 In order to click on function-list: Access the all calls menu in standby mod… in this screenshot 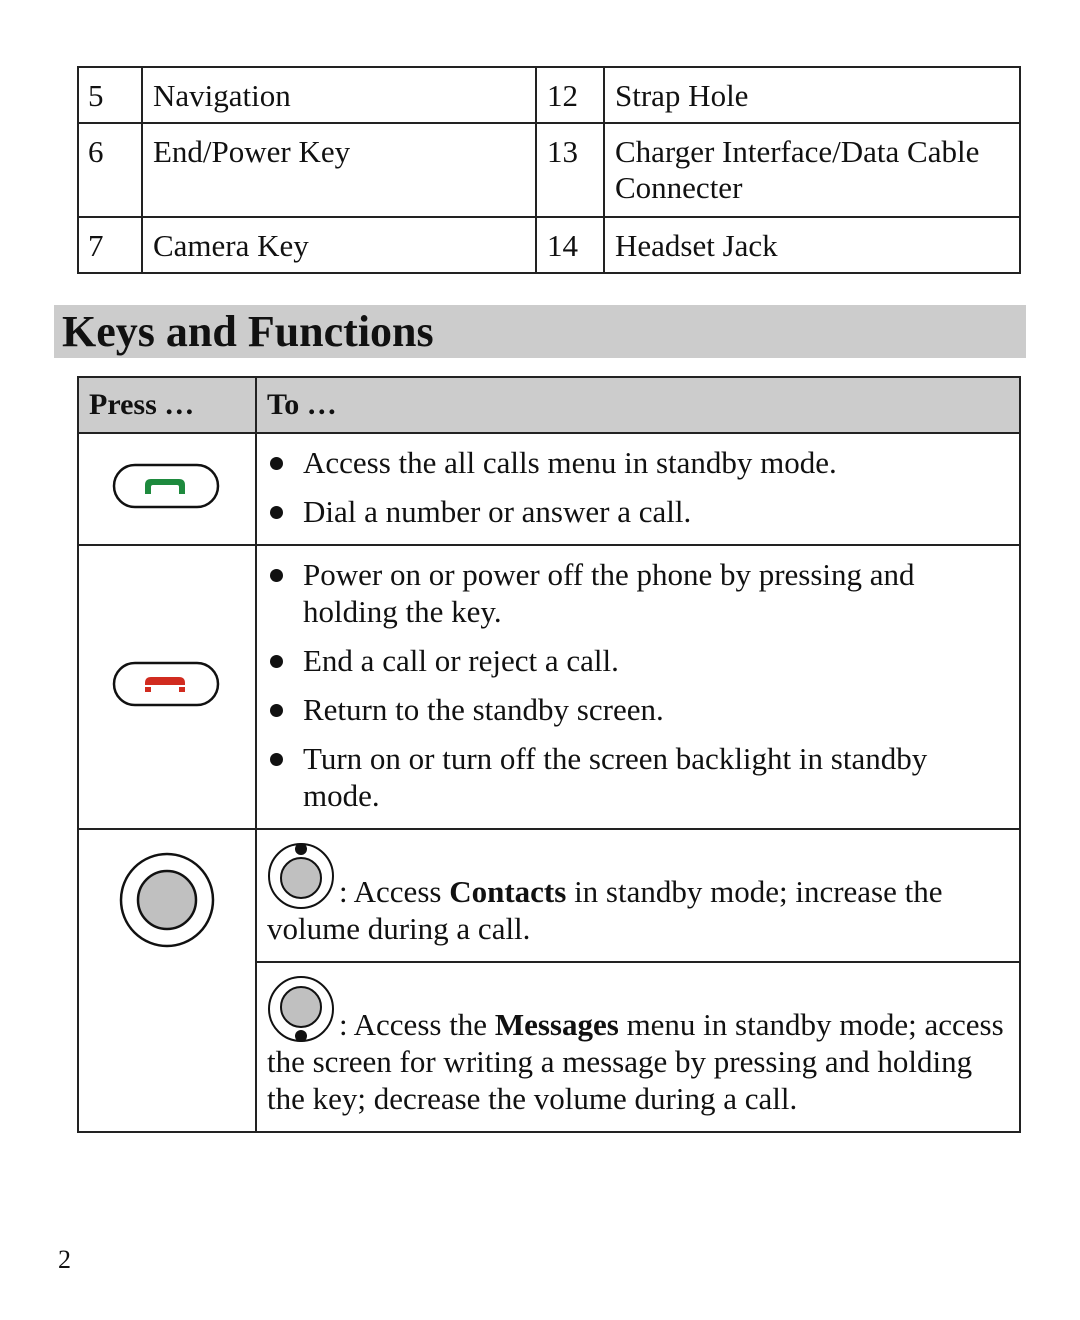, I will do `click(638, 487)`.